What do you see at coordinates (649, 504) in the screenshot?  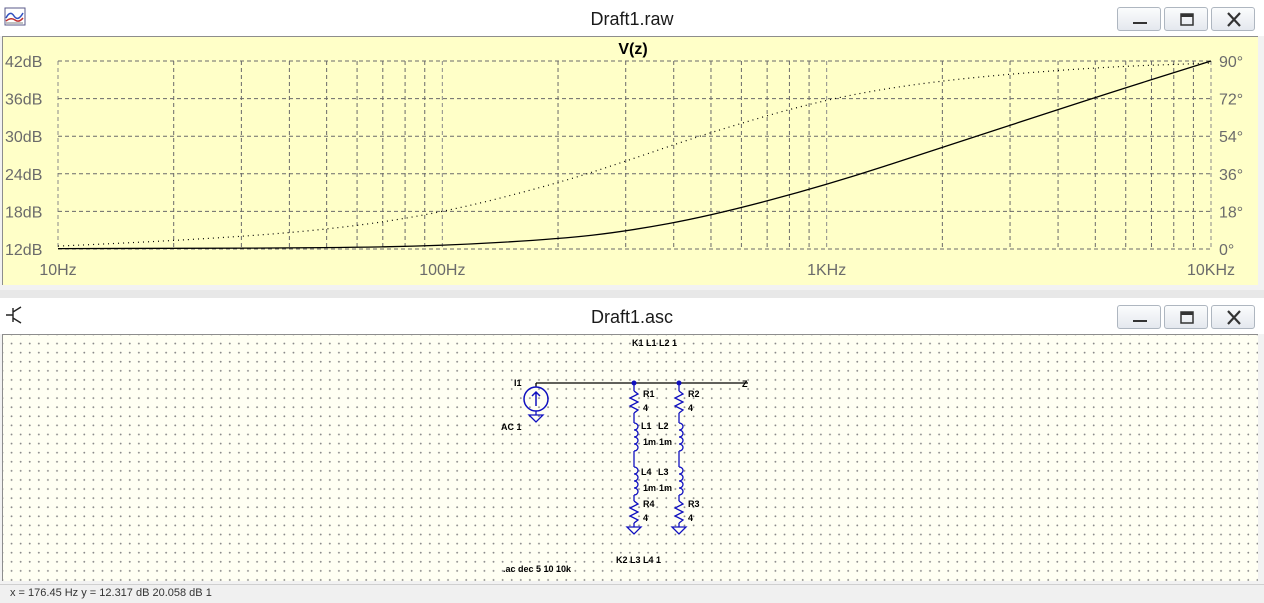 I see `r4-name: R4` at bounding box center [649, 504].